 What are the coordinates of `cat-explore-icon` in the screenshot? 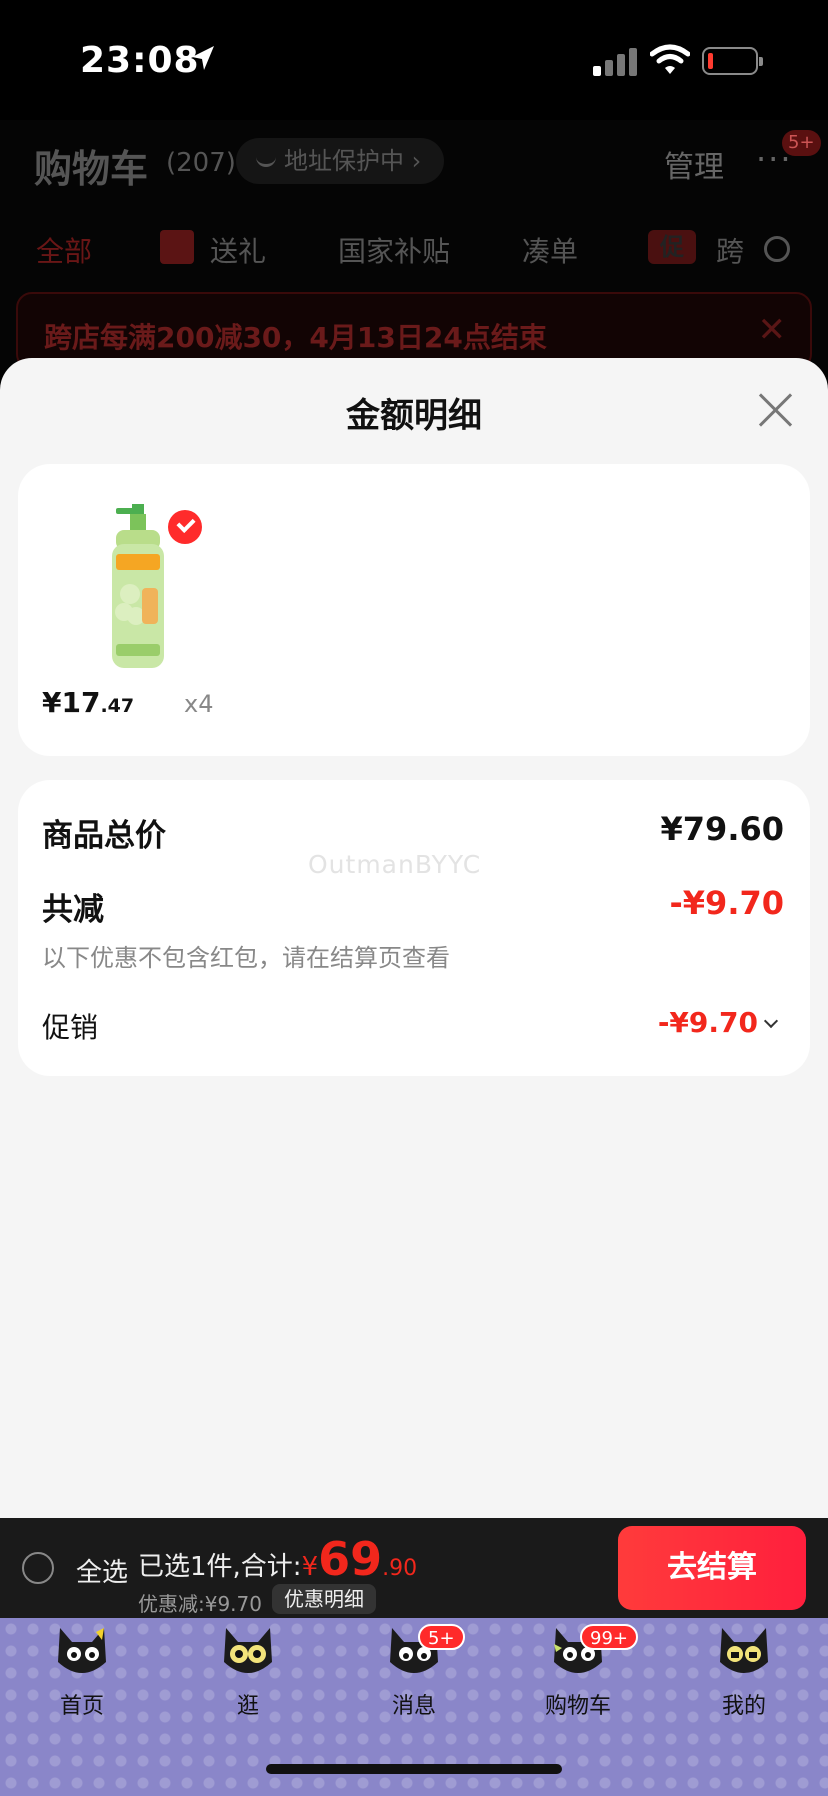 It's located at (248, 1650).